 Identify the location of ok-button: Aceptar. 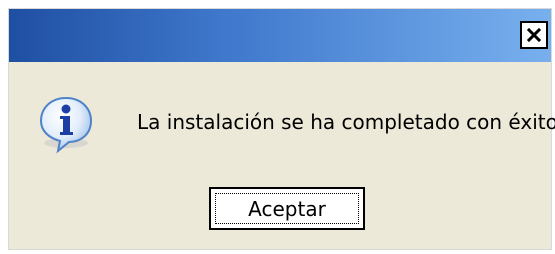
(287, 208).